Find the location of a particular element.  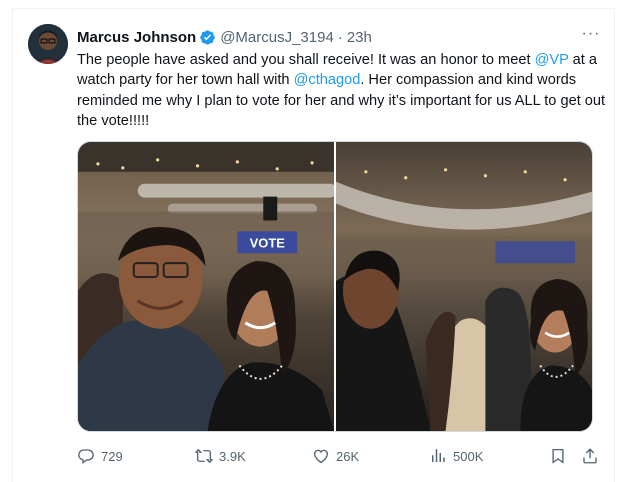

repost-count: 3.9K is located at coordinates (232, 456).